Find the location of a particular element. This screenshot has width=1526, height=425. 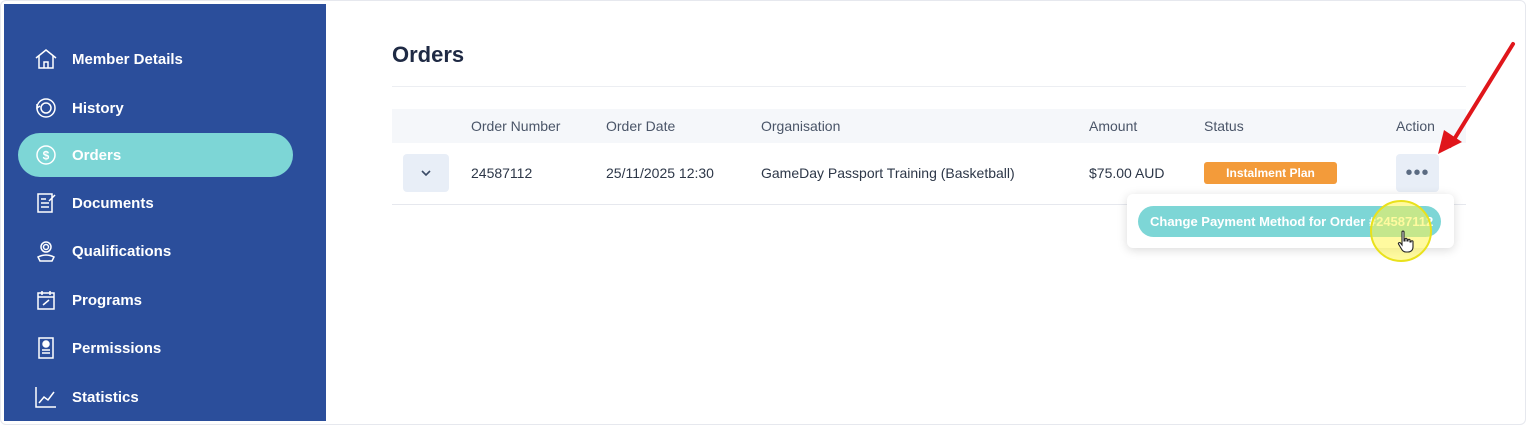

sidebar-item-qualifications: Qualifications is located at coordinates (155, 251).